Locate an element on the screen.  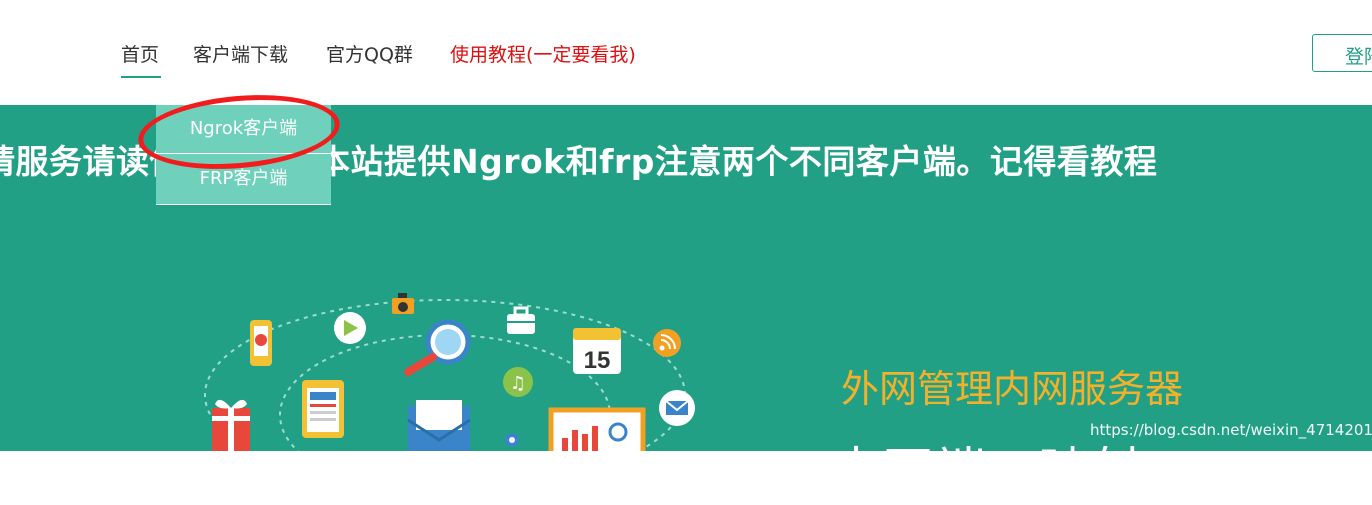
phone-icon is located at coordinates (261, 343).